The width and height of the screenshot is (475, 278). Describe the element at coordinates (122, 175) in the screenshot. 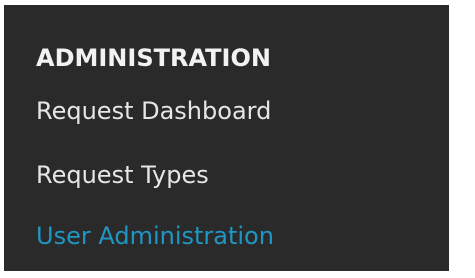

I see `menu-item-request-types: Request Types` at that location.